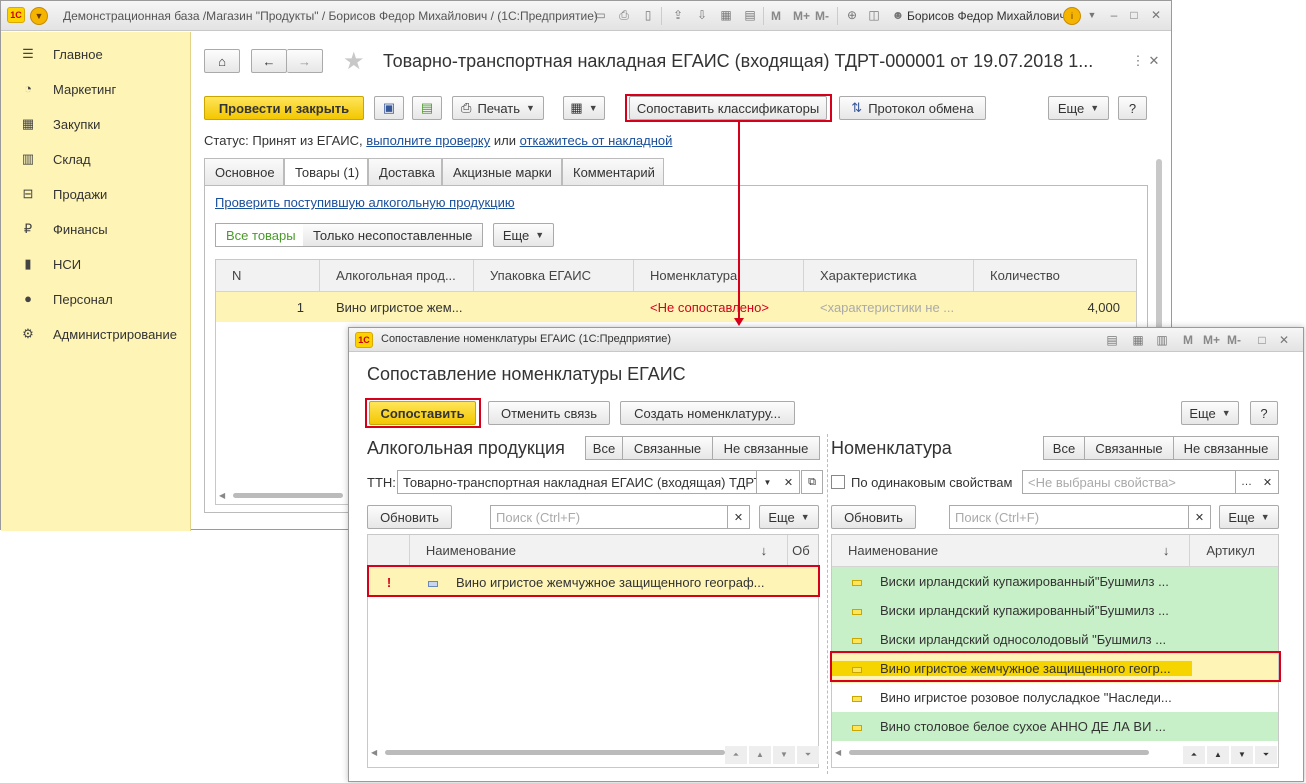 This screenshot has width=1306, height=783. I want to click on col-characteristic: Характеристика, so click(889, 275).